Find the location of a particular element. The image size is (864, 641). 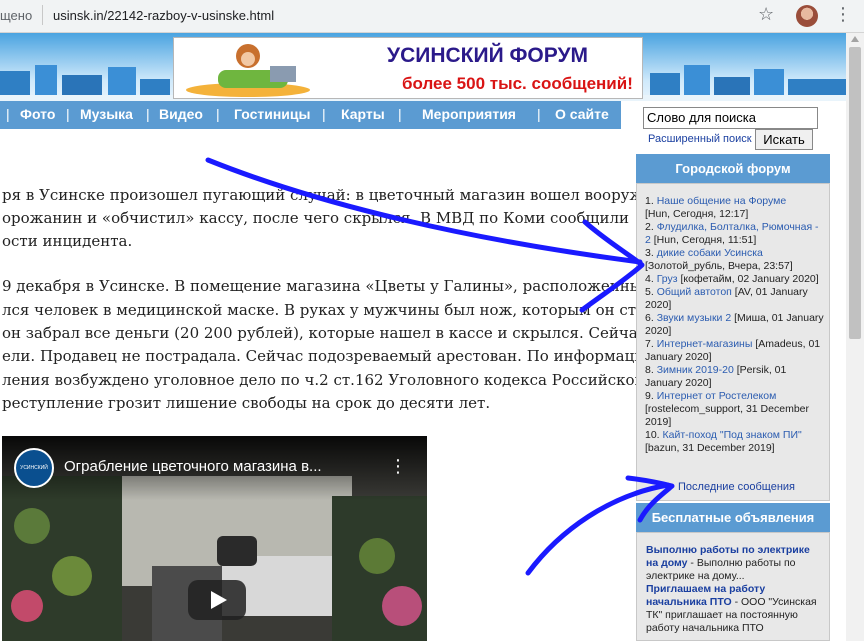

list-item: 4. Груз [кофетайм, 02 January 2020] is located at coordinates (735, 279).